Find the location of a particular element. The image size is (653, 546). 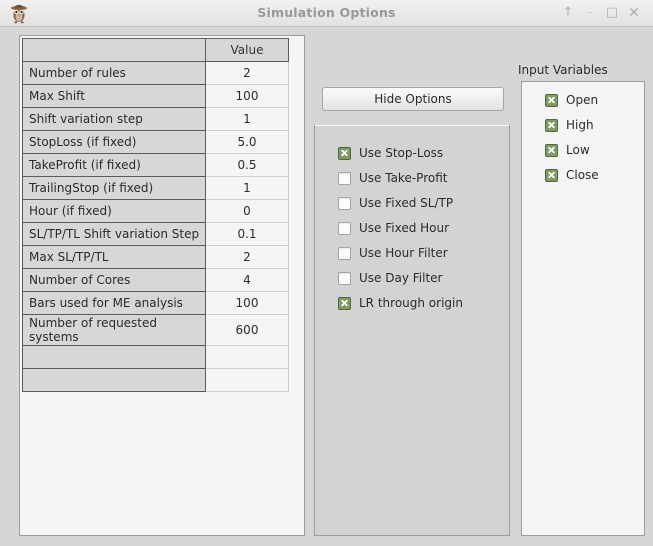

option-checkbox-row: Use Day Filter is located at coordinates (390, 278).